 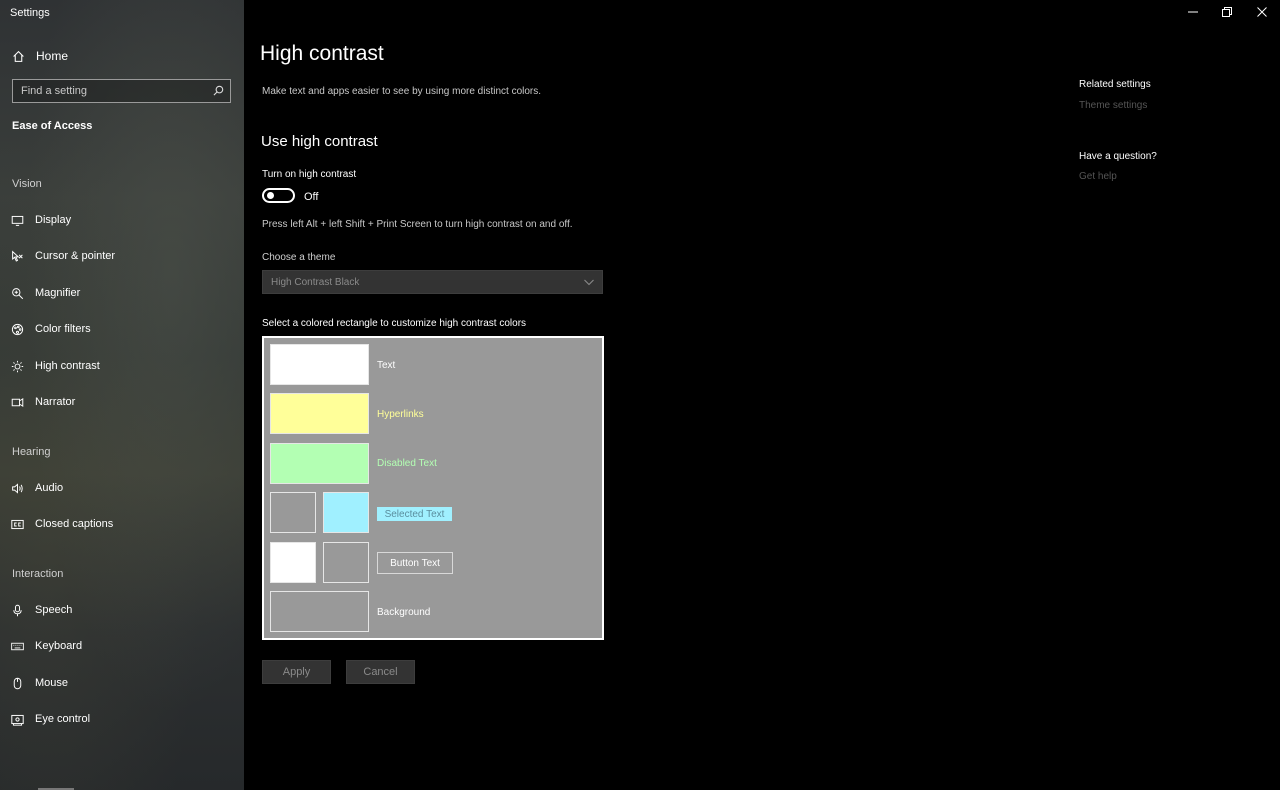 What do you see at coordinates (17, 683) in the screenshot?
I see `mouse-icon` at bounding box center [17, 683].